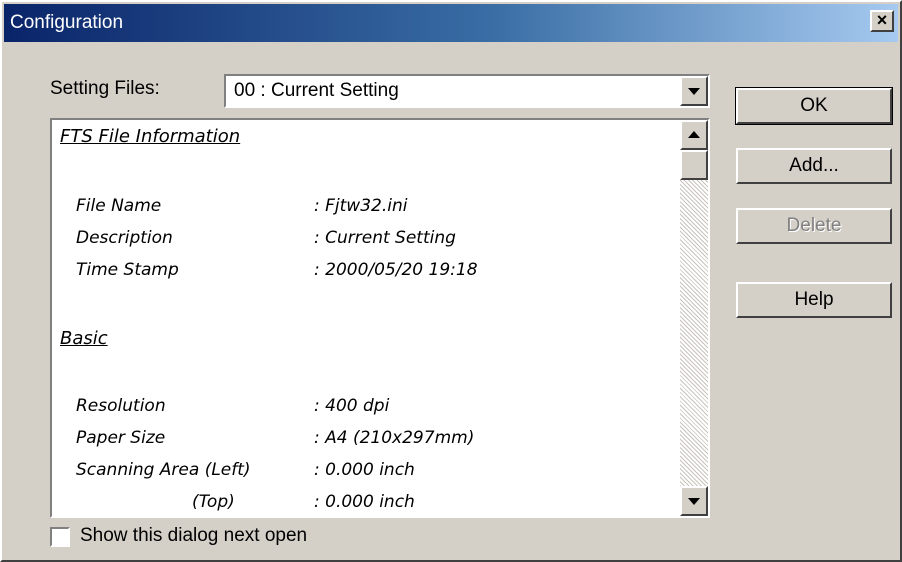 The image size is (902, 562). What do you see at coordinates (361, 206) in the screenshot?
I see `info-value: : Fjtw32.ini` at bounding box center [361, 206].